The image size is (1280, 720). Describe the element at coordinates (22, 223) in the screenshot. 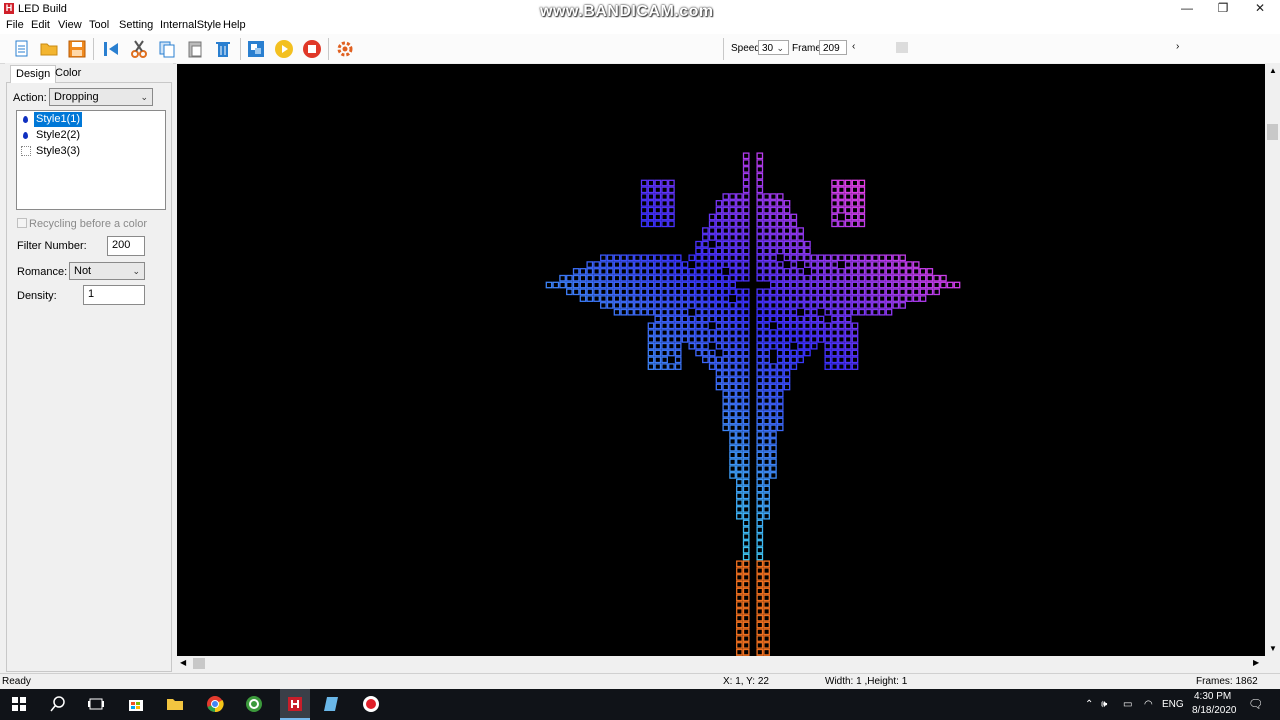

I see `recycling-checkbox` at that location.